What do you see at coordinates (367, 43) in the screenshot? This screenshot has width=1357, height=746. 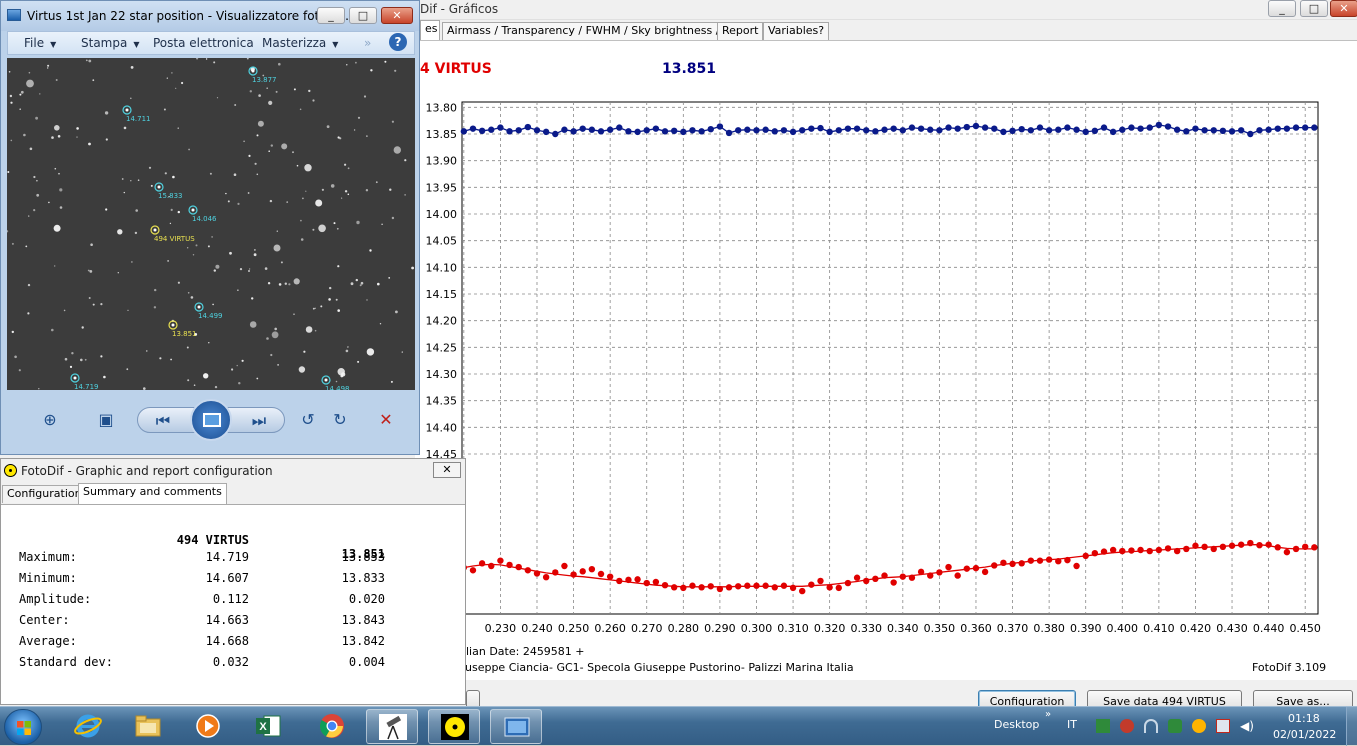 I see `menu-overflow: »` at bounding box center [367, 43].